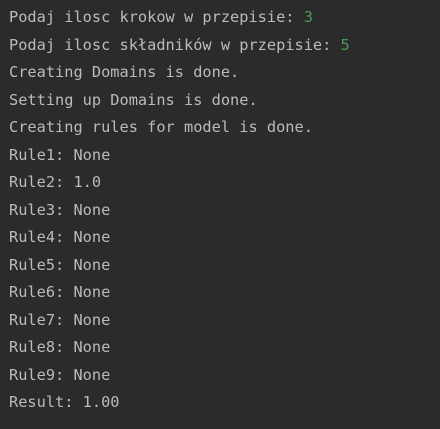 The height and width of the screenshot is (429, 440). Describe the element at coordinates (60, 264) in the screenshot. I see `output-line-rule5: Rule5: None` at that location.